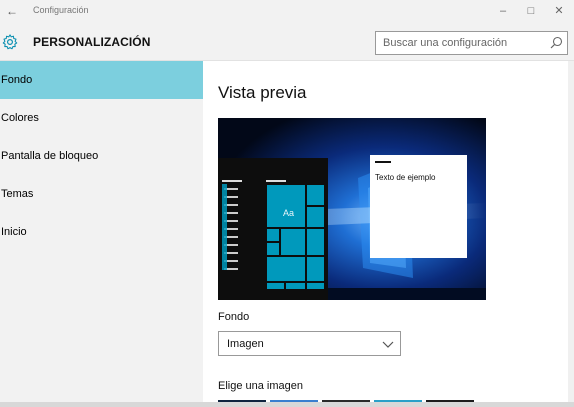 The width and height of the screenshot is (574, 407). Describe the element at coordinates (92, 42) in the screenshot. I see `page-title: PERSONALIZACIÓN` at that location.